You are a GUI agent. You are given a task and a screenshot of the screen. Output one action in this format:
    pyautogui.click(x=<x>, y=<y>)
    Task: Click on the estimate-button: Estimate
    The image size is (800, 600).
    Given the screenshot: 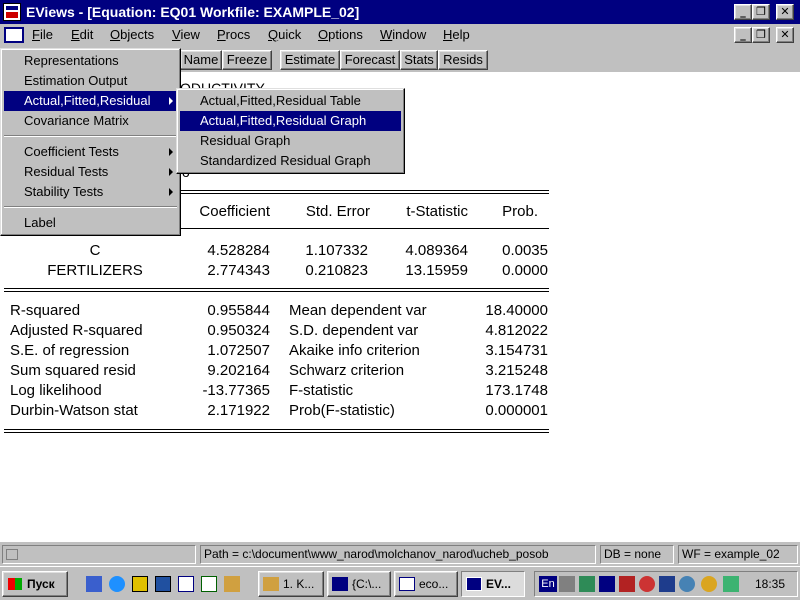 What is the action you would take?
    pyautogui.click(x=310, y=60)
    